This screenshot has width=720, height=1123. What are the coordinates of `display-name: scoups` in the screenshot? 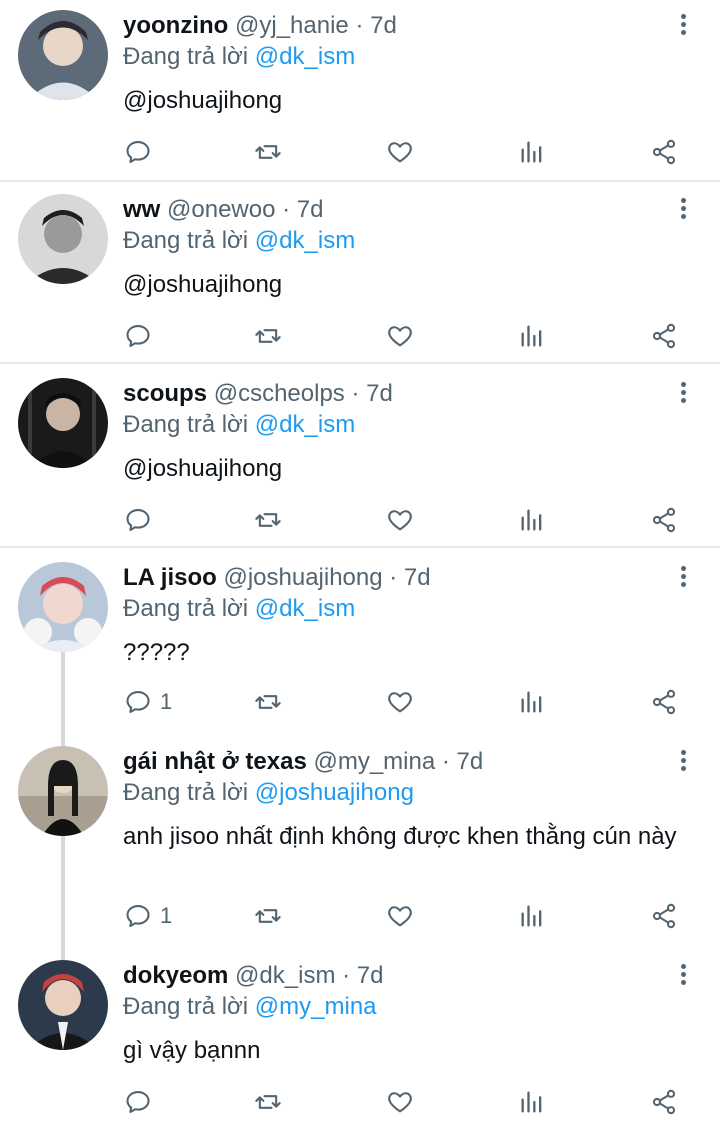 It's located at (165, 393).